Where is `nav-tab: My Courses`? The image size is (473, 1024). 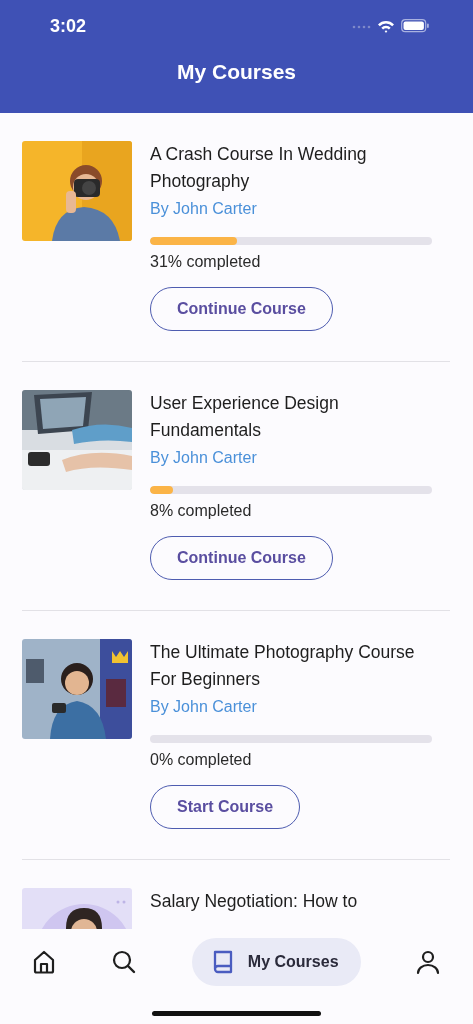
nav-tab: My Courses is located at coordinates (276, 962).